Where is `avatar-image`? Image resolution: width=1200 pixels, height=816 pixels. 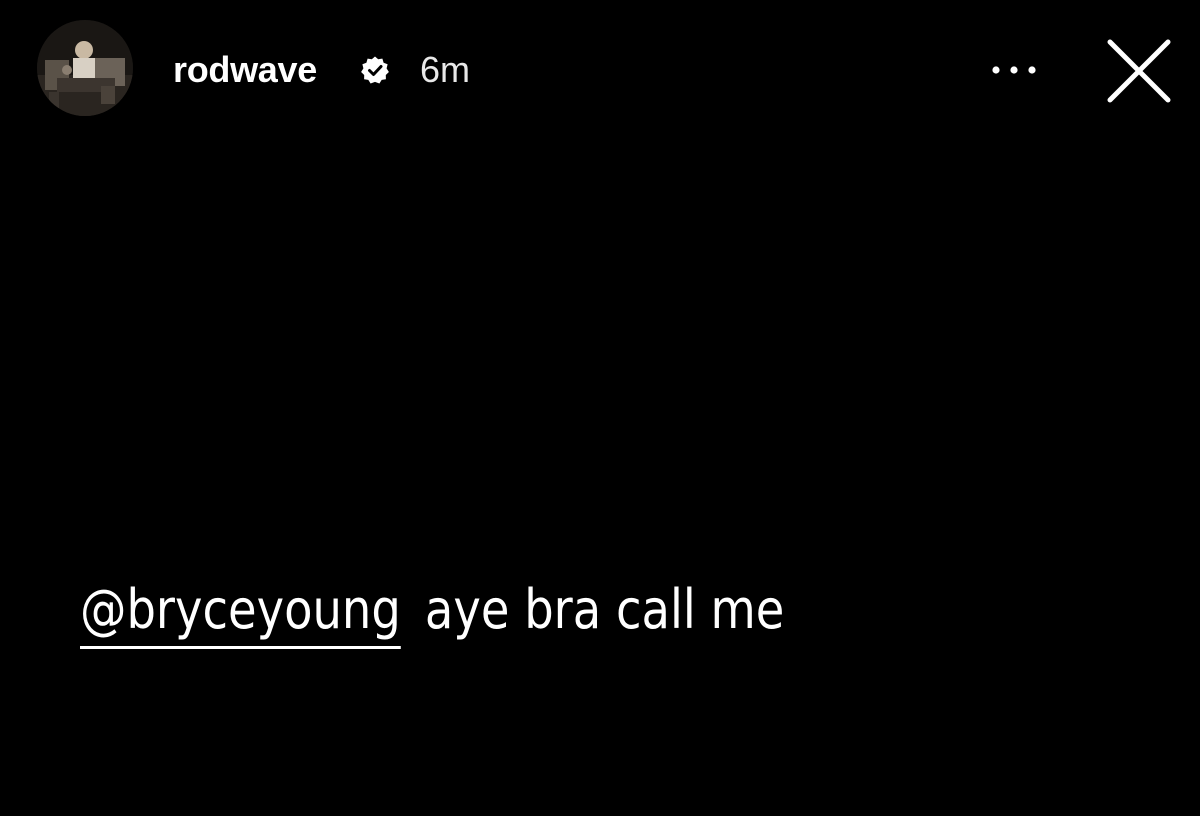
avatar-image is located at coordinates (85, 68).